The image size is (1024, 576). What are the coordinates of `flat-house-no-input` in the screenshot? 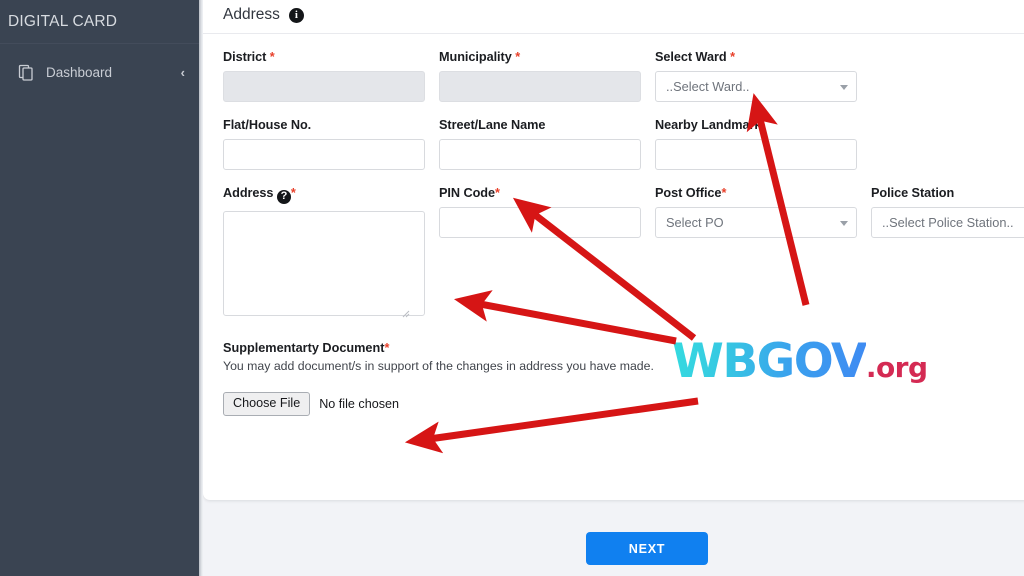 It's located at (324, 154).